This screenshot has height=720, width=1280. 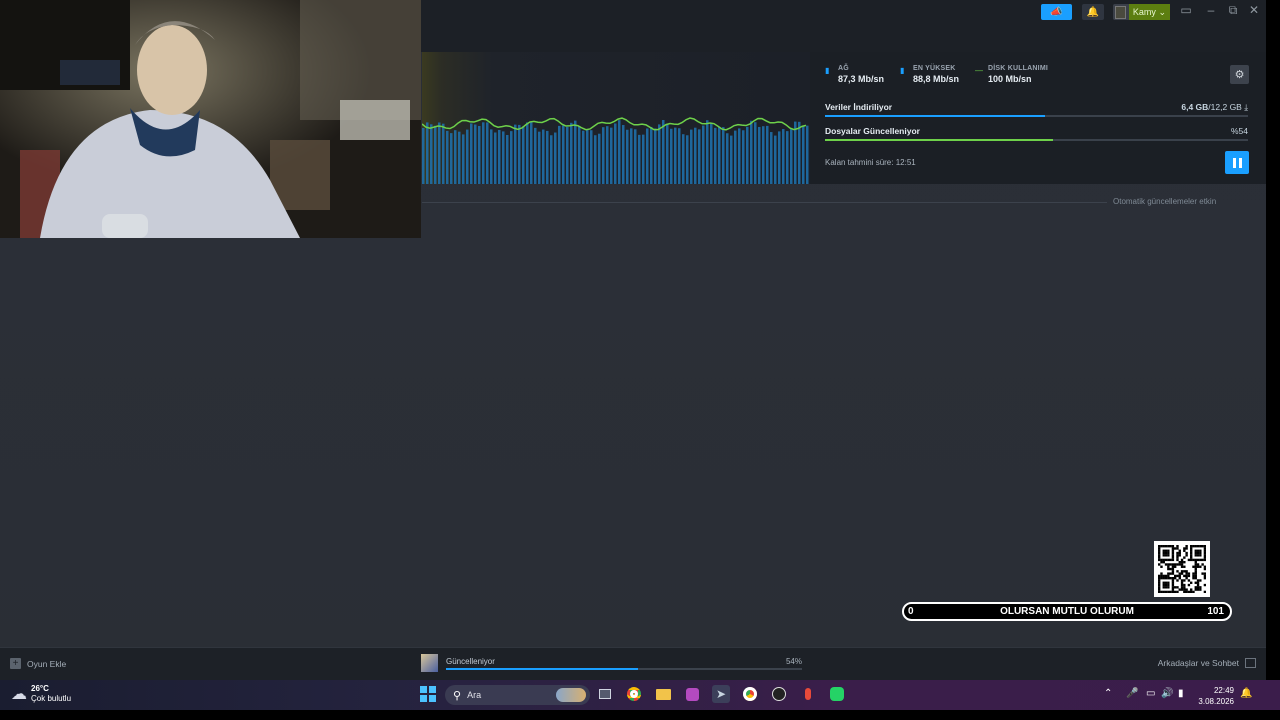 What do you see at coordinates (605, 694) in the screenshot?
I see `task-view-button` at bounding box center [605, 694].